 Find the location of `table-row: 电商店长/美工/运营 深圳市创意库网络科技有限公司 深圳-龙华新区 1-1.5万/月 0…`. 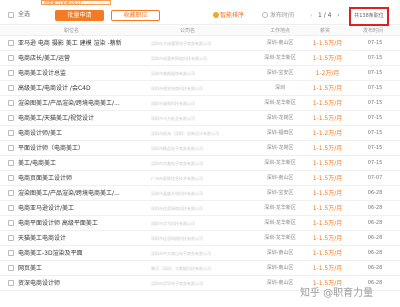

table-row: 电商店长/美工/运营 深圳市创意库网络科技有限公司 深圳-龙华新区 1-1.5万/月 0… is located at coordinates (200, 58).